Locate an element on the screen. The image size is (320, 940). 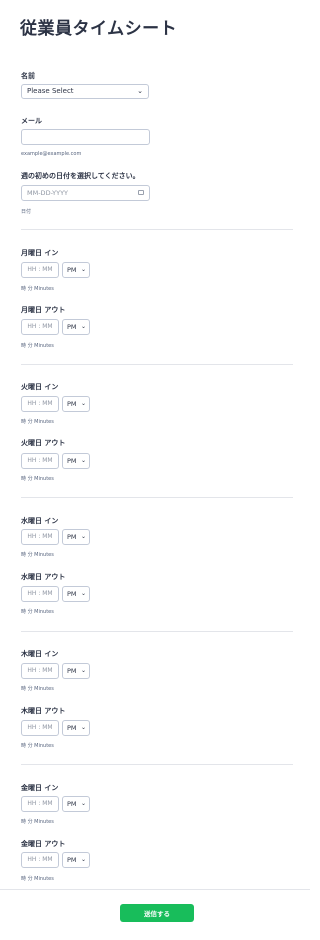
email-label: メール is located at coordinates (31, 121).